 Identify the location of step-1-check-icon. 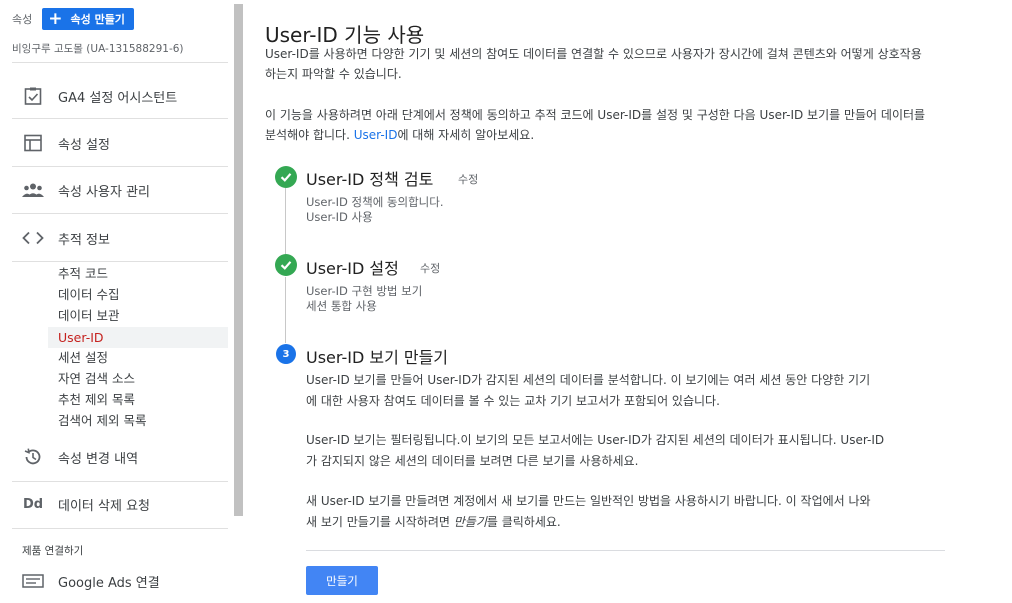
(286, 177).